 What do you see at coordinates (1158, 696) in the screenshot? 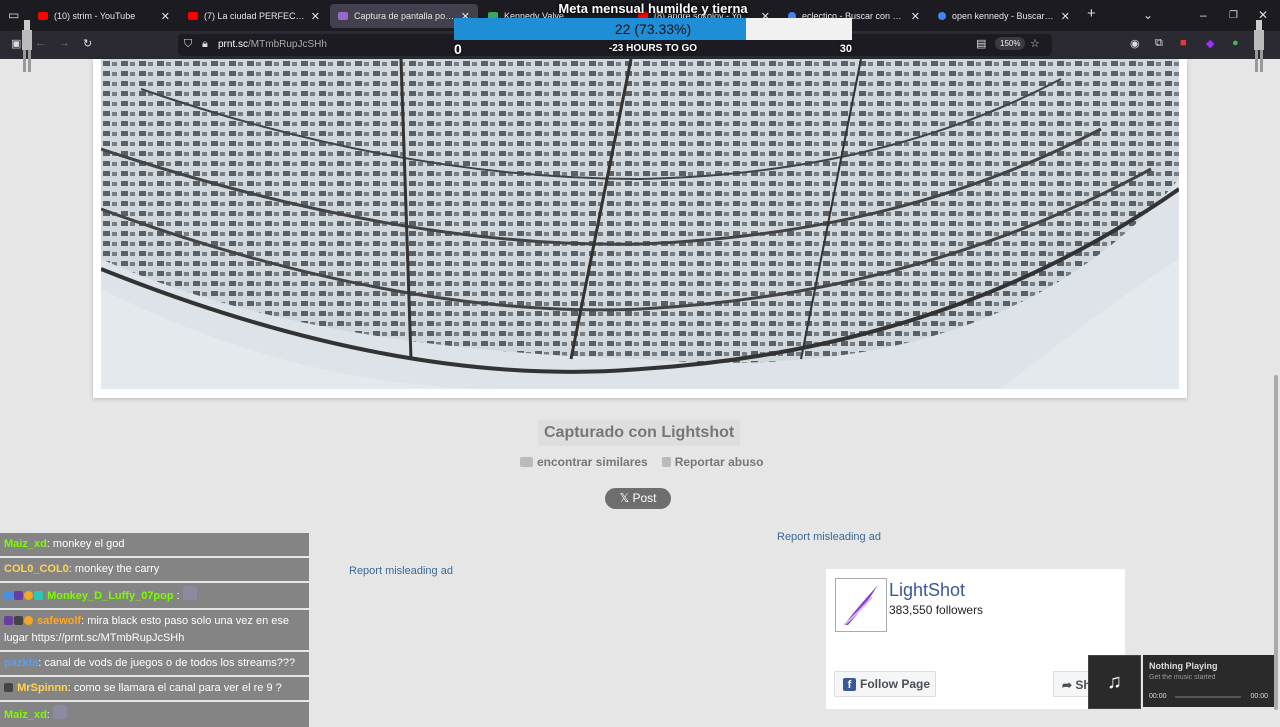
I see `music-time-start: 00:00` at bounding box center [1158, 696].